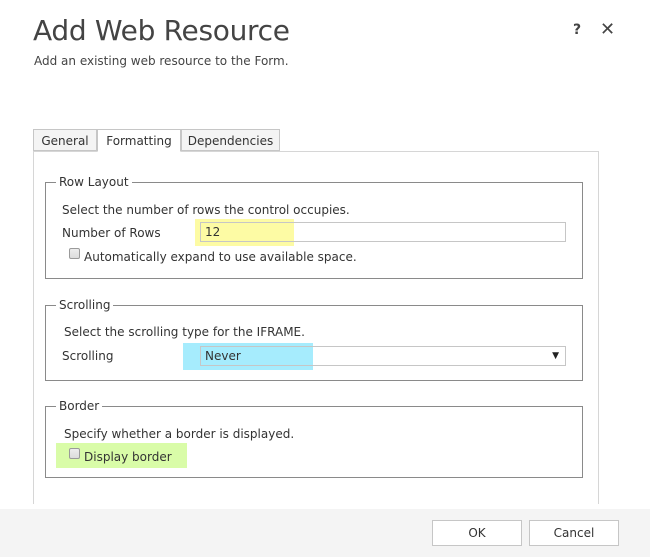 The width and height of the screenshot is (650, 557). I want to click on tab-dependencies: Dependencies, so click(230, 140).